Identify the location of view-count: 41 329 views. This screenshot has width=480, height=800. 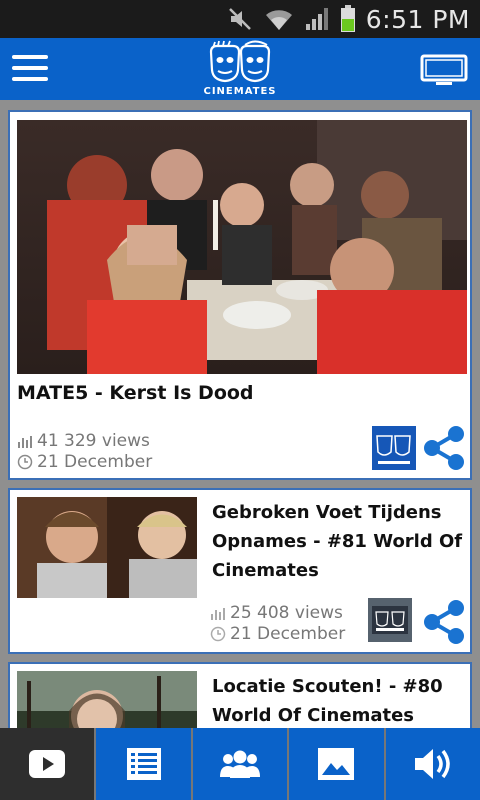
(93, 440).